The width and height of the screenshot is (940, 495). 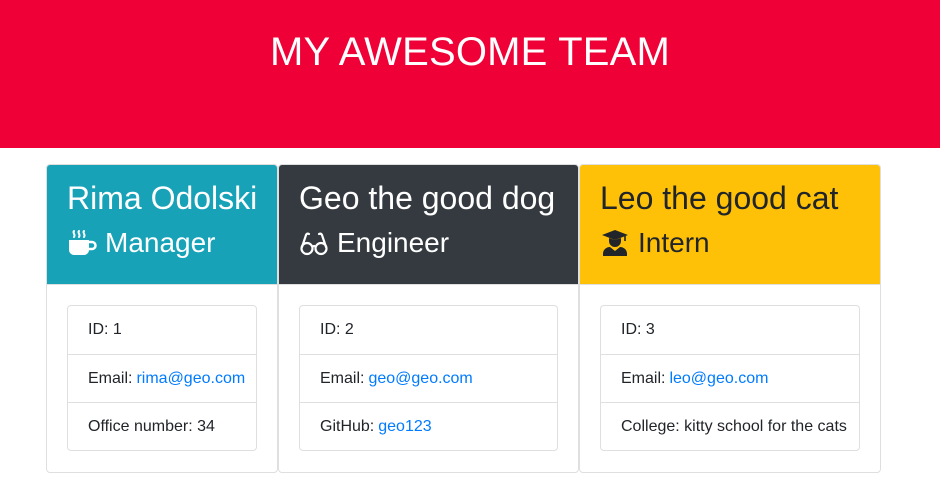 I want to click on role-label: Manager, so click(x=160, y=242).